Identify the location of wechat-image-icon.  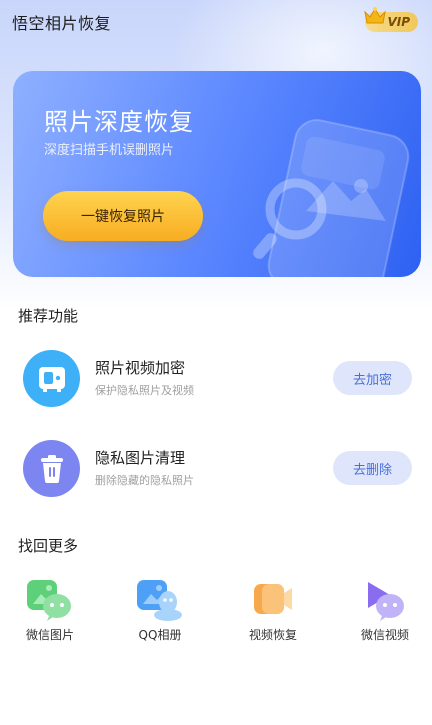
(50, 600).